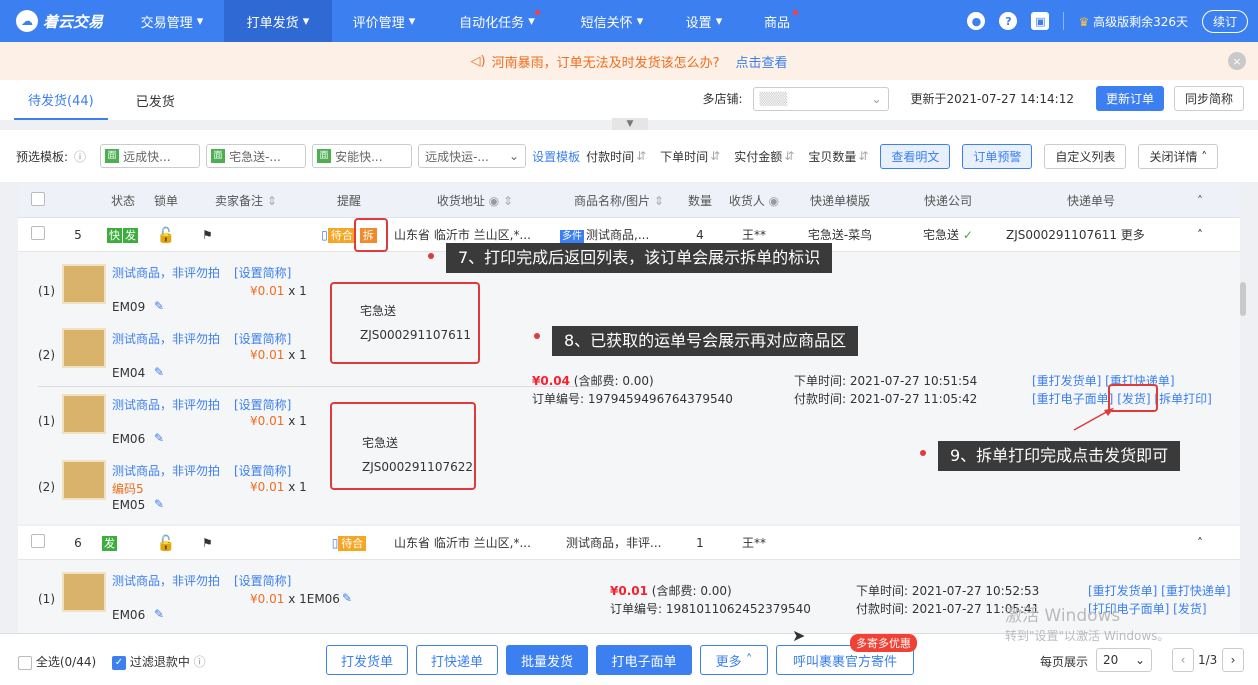 The image size is (1258, 685). Describe the element at coordinates (1182, 399) in the screenshot. I see `split-print-link: [拆单打印]` at that location.